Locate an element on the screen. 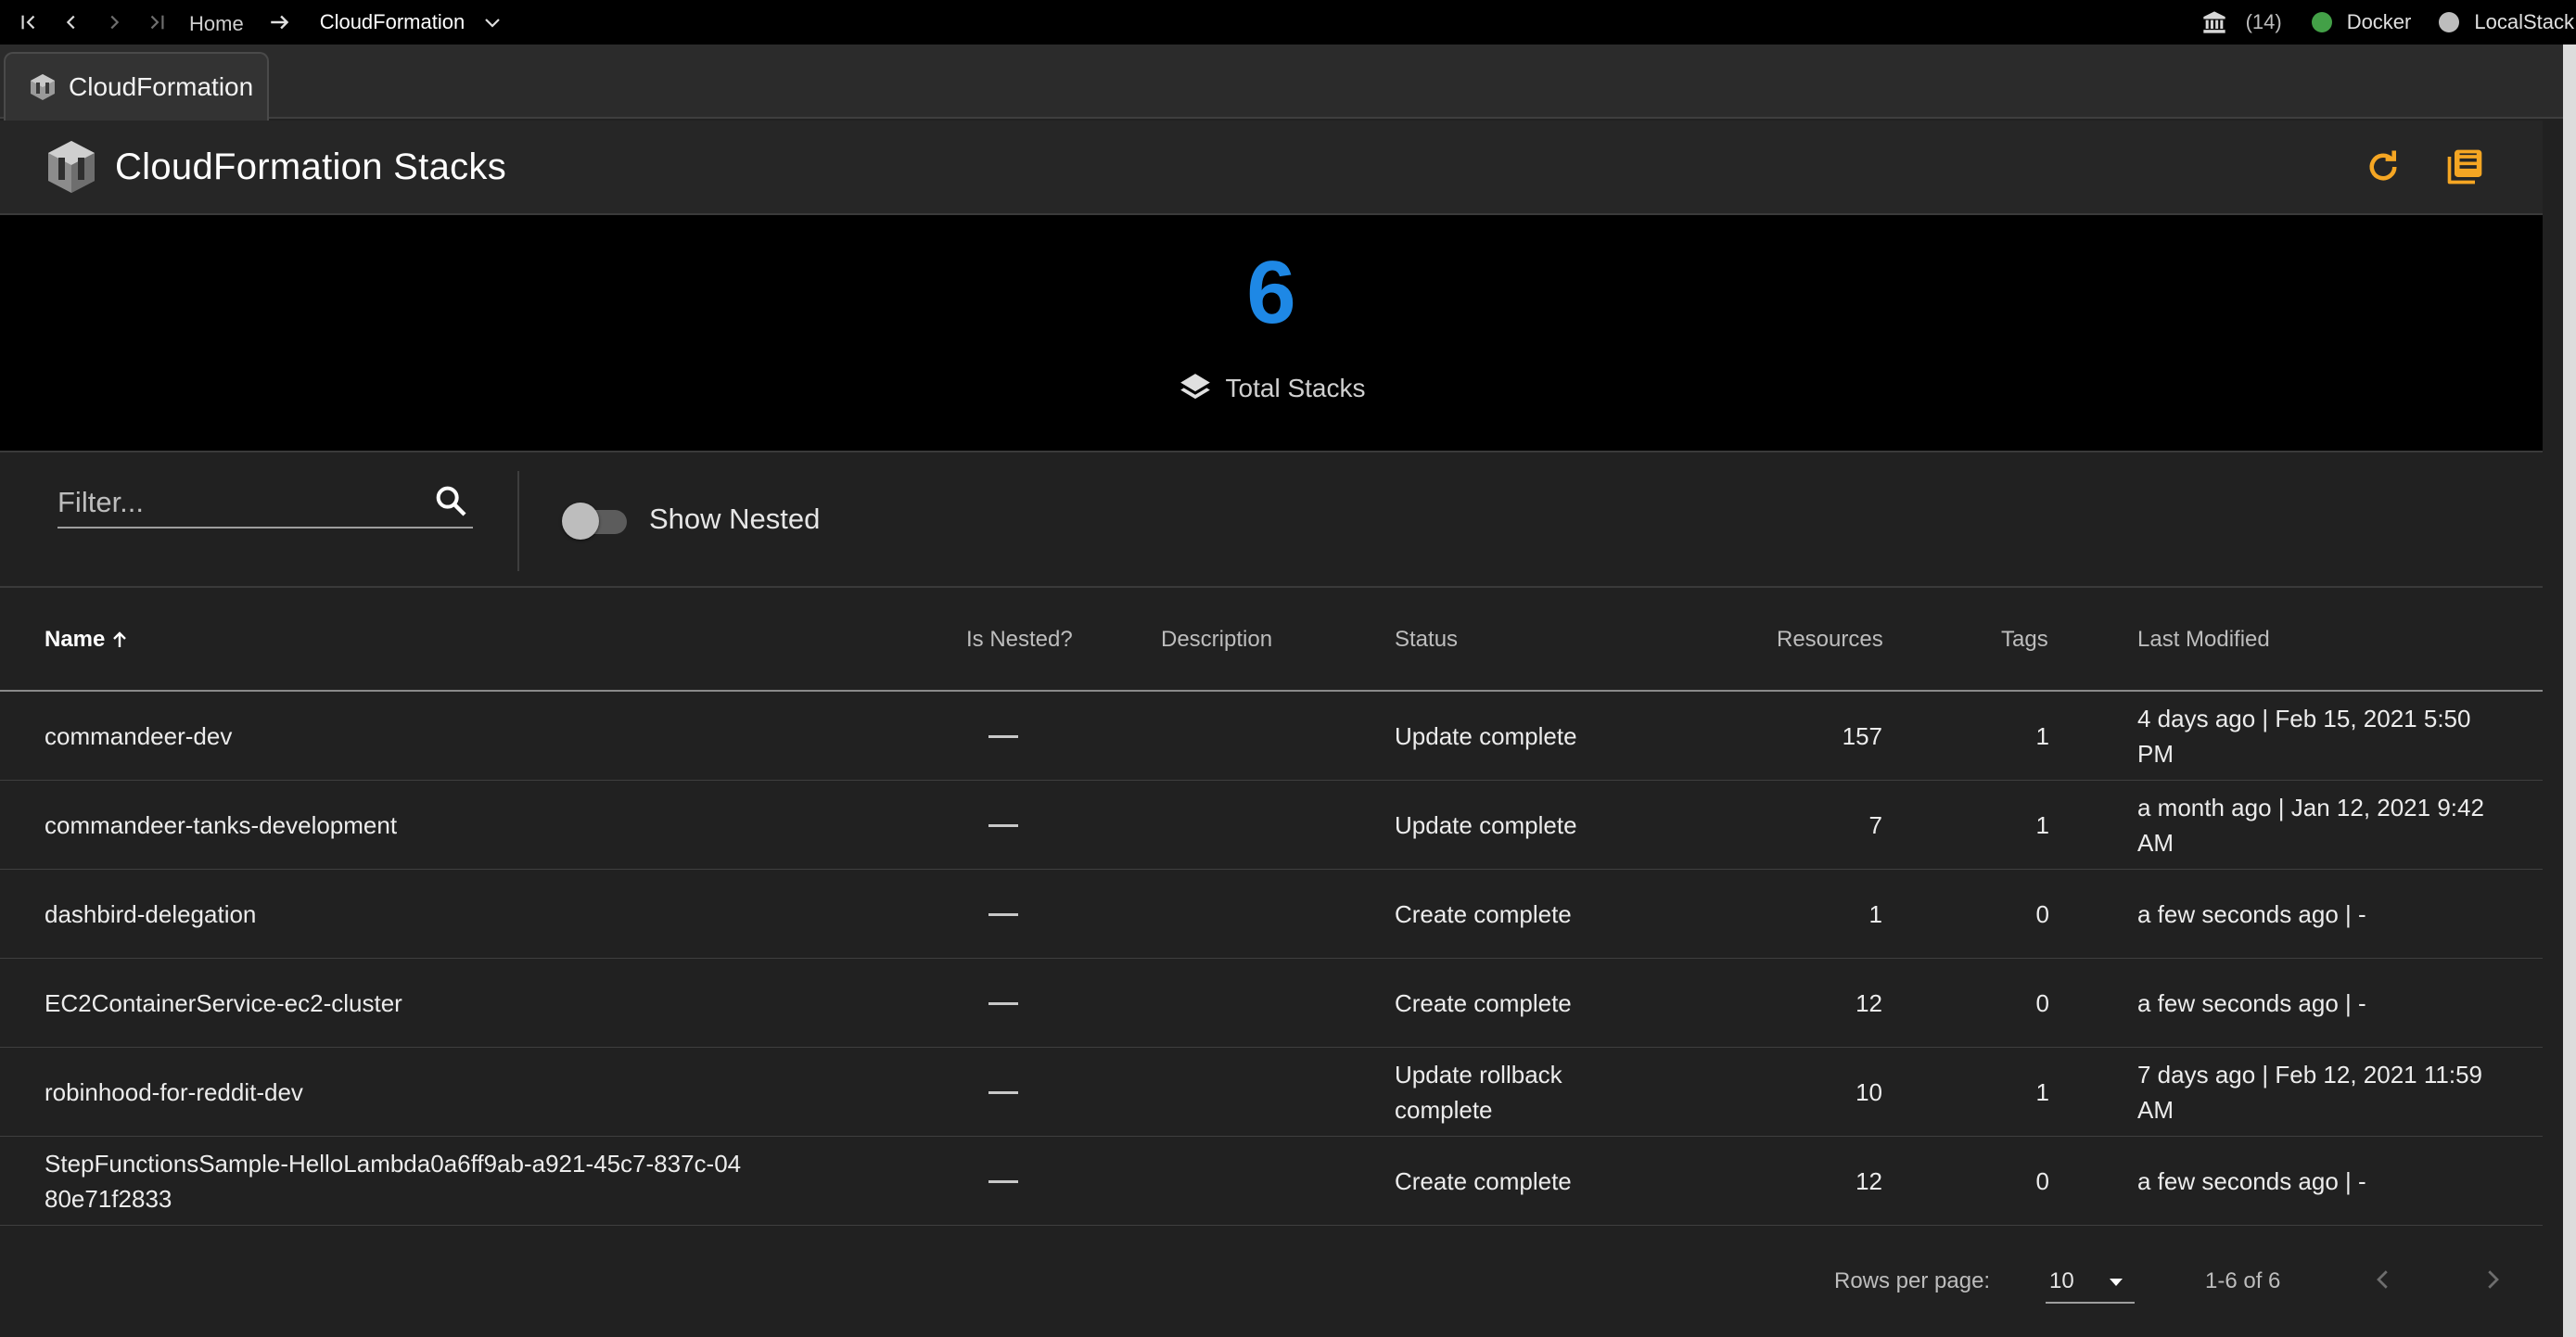 Image resolution: width=2576 pixels, height=1337 pixels. stack-name: robinhood-for-reddit-dev is located at coordinates (425, 1092).